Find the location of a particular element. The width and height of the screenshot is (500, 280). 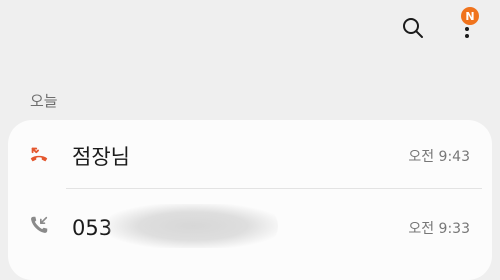

row-divider is located at coordinates (274, 188).